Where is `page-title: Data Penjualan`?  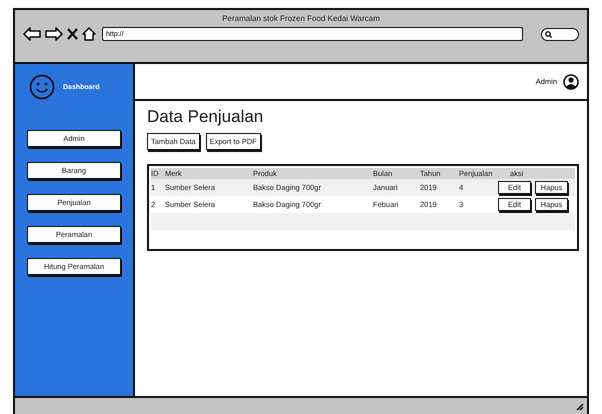 page-title: Data Penjualan is located at coordinates (205, 117).